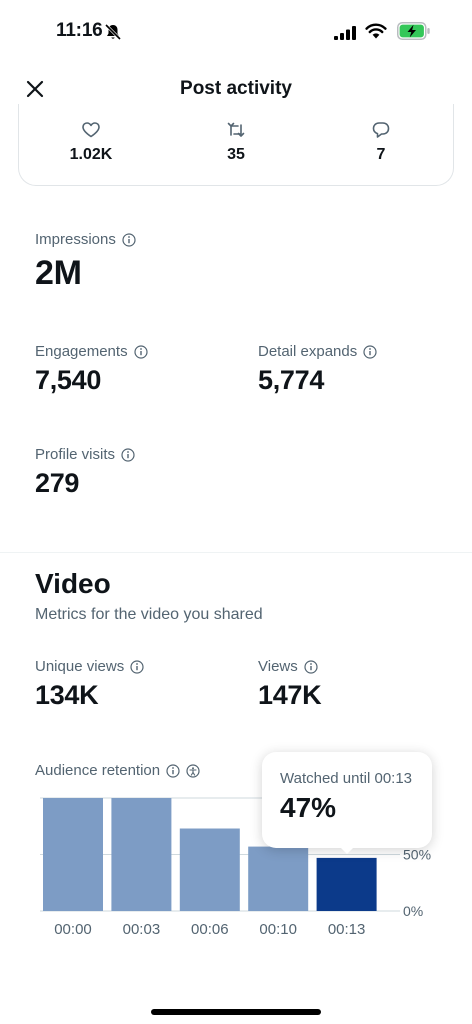 This screenshot has width=472, height=1024. Describe the element at coordinates (291, 380) in the screenshot. I see `detail-expands-value: 5,774` at that location.